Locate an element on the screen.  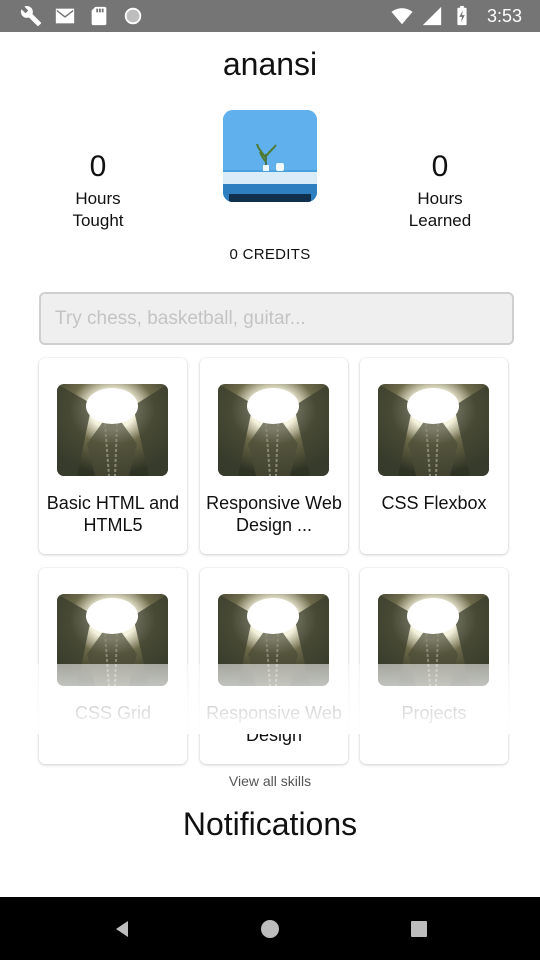
view-all-skills-link: View all skills is located at coordinates (270, 781).